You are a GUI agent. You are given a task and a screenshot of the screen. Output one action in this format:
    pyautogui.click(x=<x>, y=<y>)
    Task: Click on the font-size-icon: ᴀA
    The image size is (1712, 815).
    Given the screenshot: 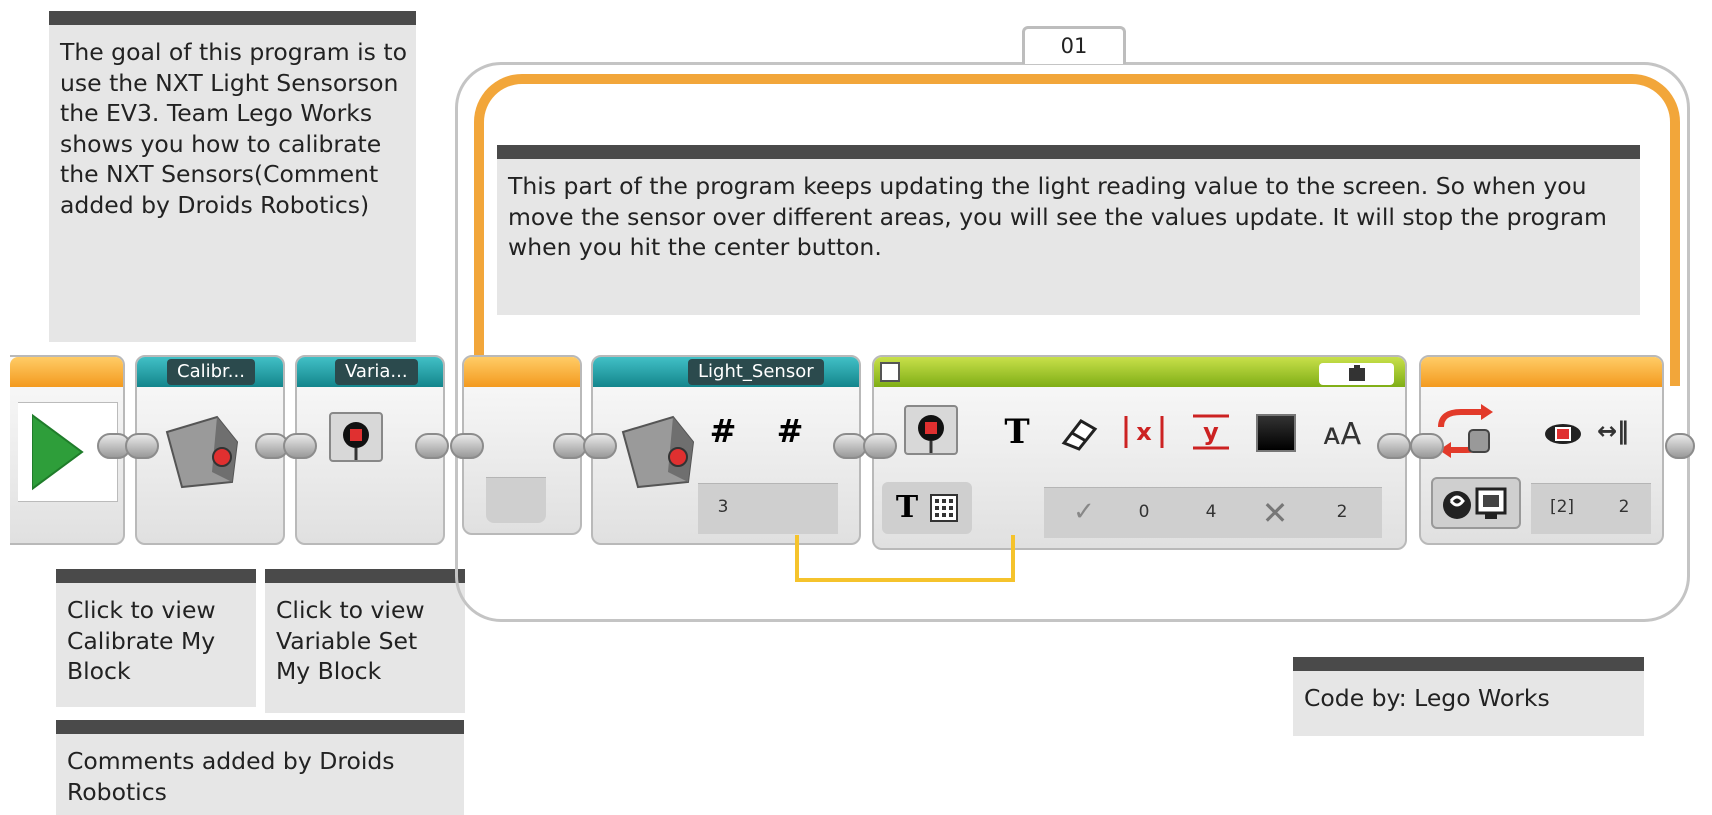 What is the action you would take?
    pyautogui.click(x=1342, y=434)
    